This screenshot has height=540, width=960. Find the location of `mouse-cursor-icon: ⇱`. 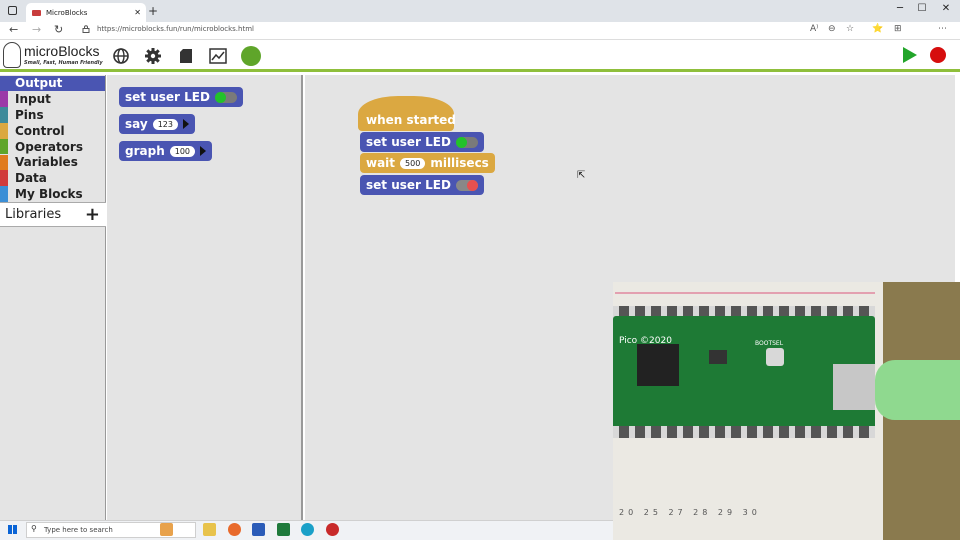

mouse-cursor-icon: ⇱ is located at coordinates (581, 175).